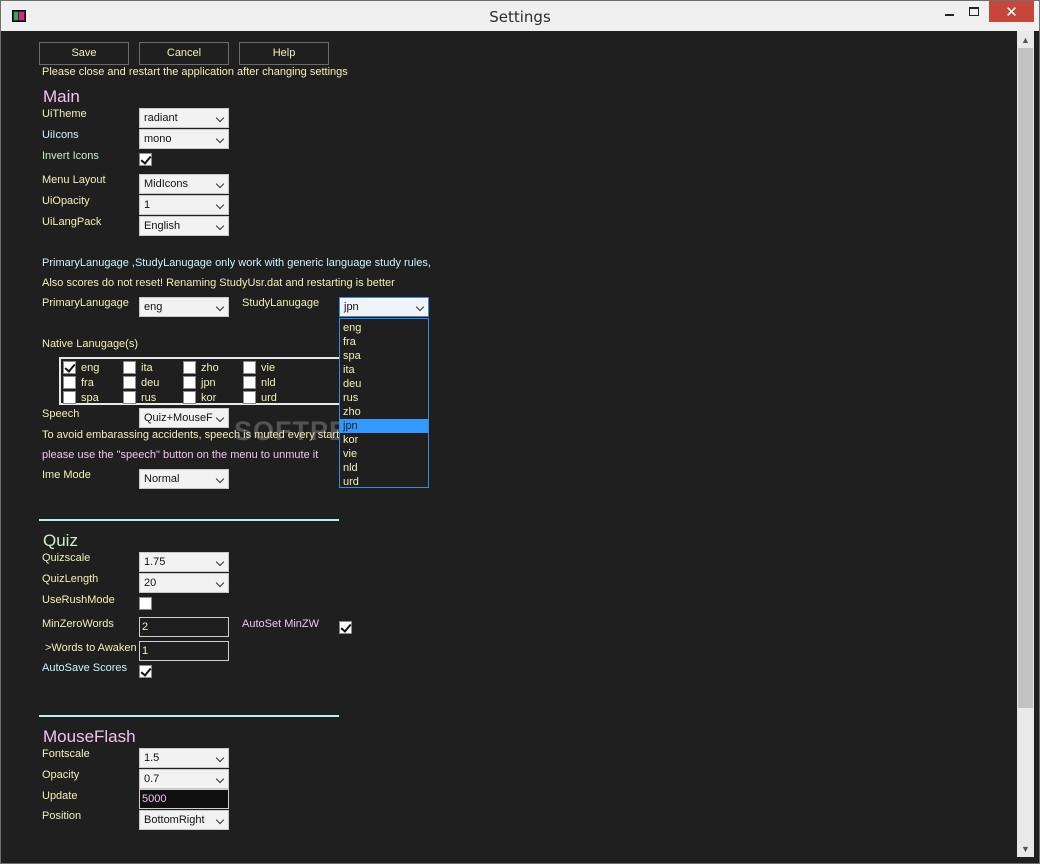  Describe the element at coordinates (129, 382) in the screenshot. I see `native-deu-checkbox` at that location.